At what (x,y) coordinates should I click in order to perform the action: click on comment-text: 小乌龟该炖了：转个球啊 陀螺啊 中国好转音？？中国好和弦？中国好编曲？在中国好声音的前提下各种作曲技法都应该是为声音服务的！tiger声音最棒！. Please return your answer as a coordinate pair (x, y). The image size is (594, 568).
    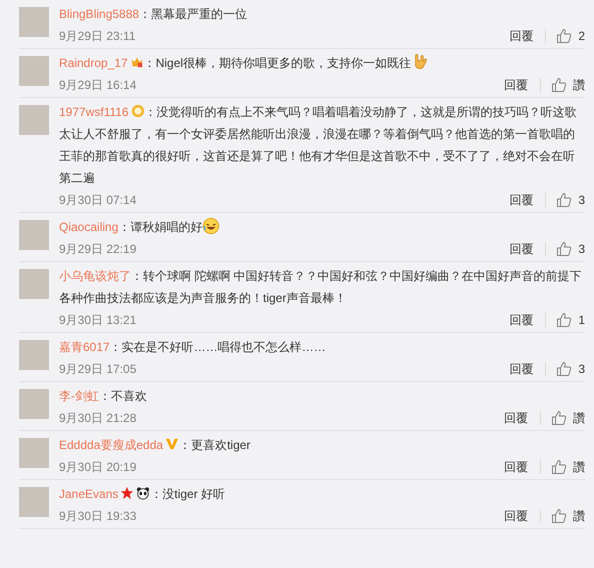
    Looking at the image, I should click on (321, 287).